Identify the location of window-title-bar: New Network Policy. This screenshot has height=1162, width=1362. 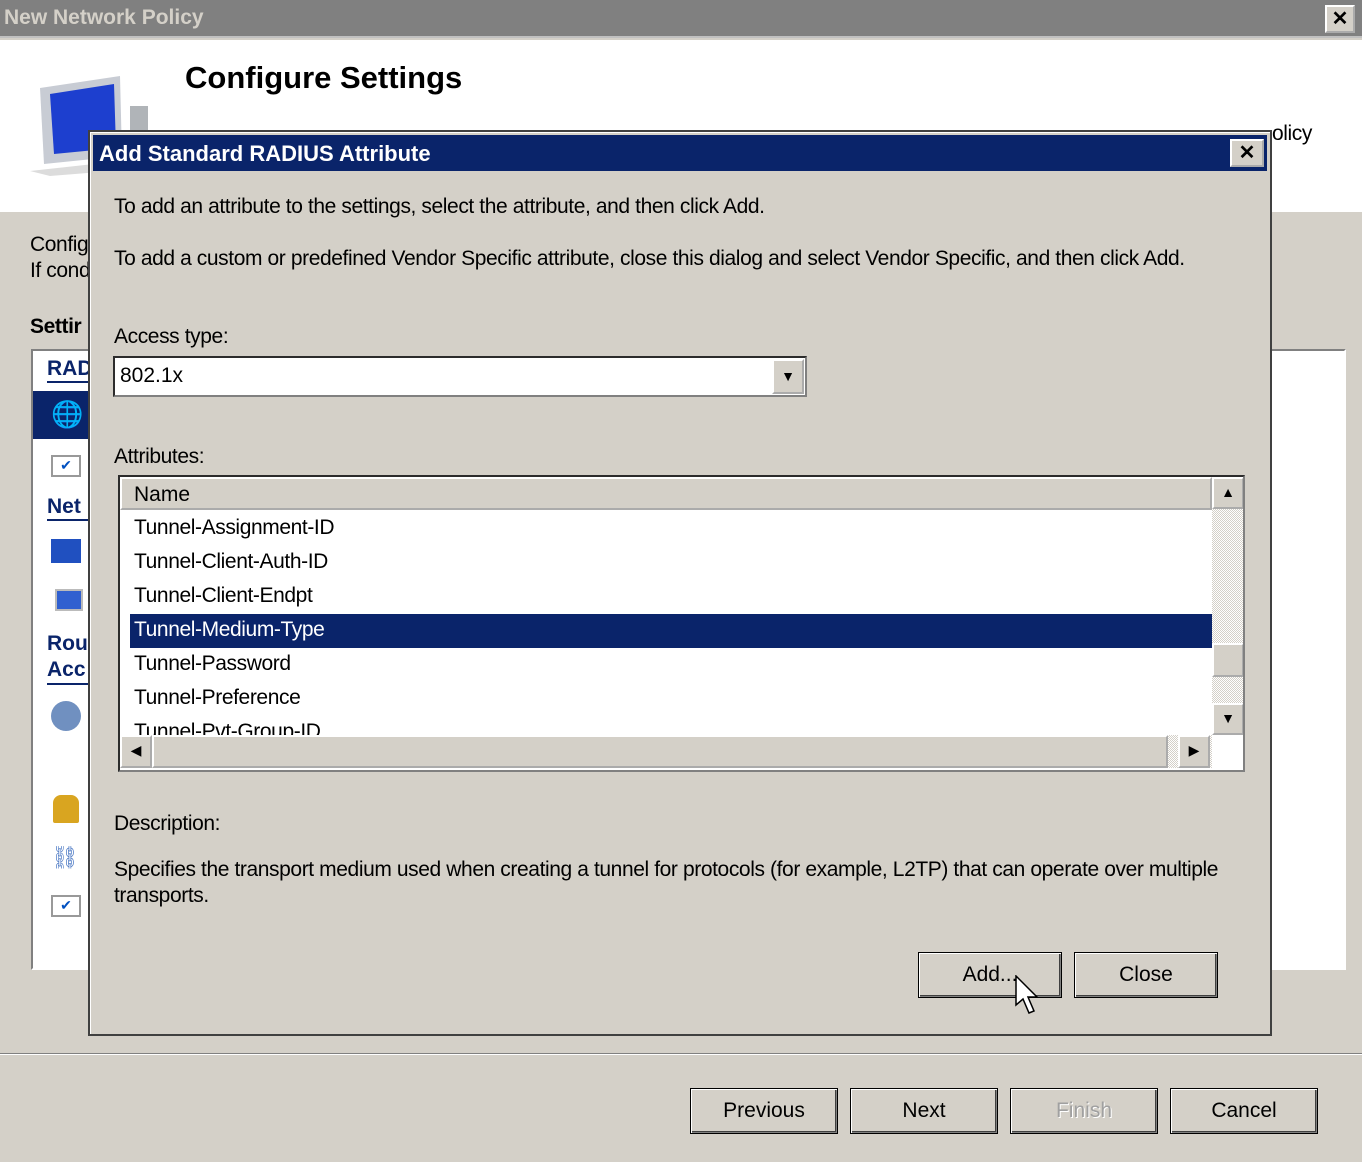
(681, 19).